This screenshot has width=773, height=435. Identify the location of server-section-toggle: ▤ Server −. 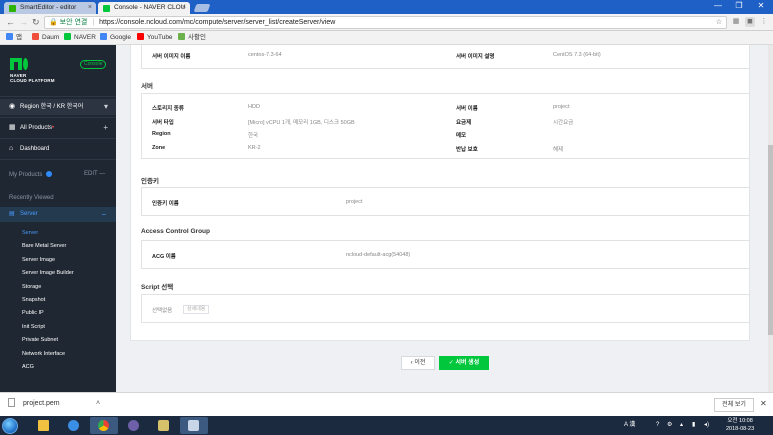
(58, 214).